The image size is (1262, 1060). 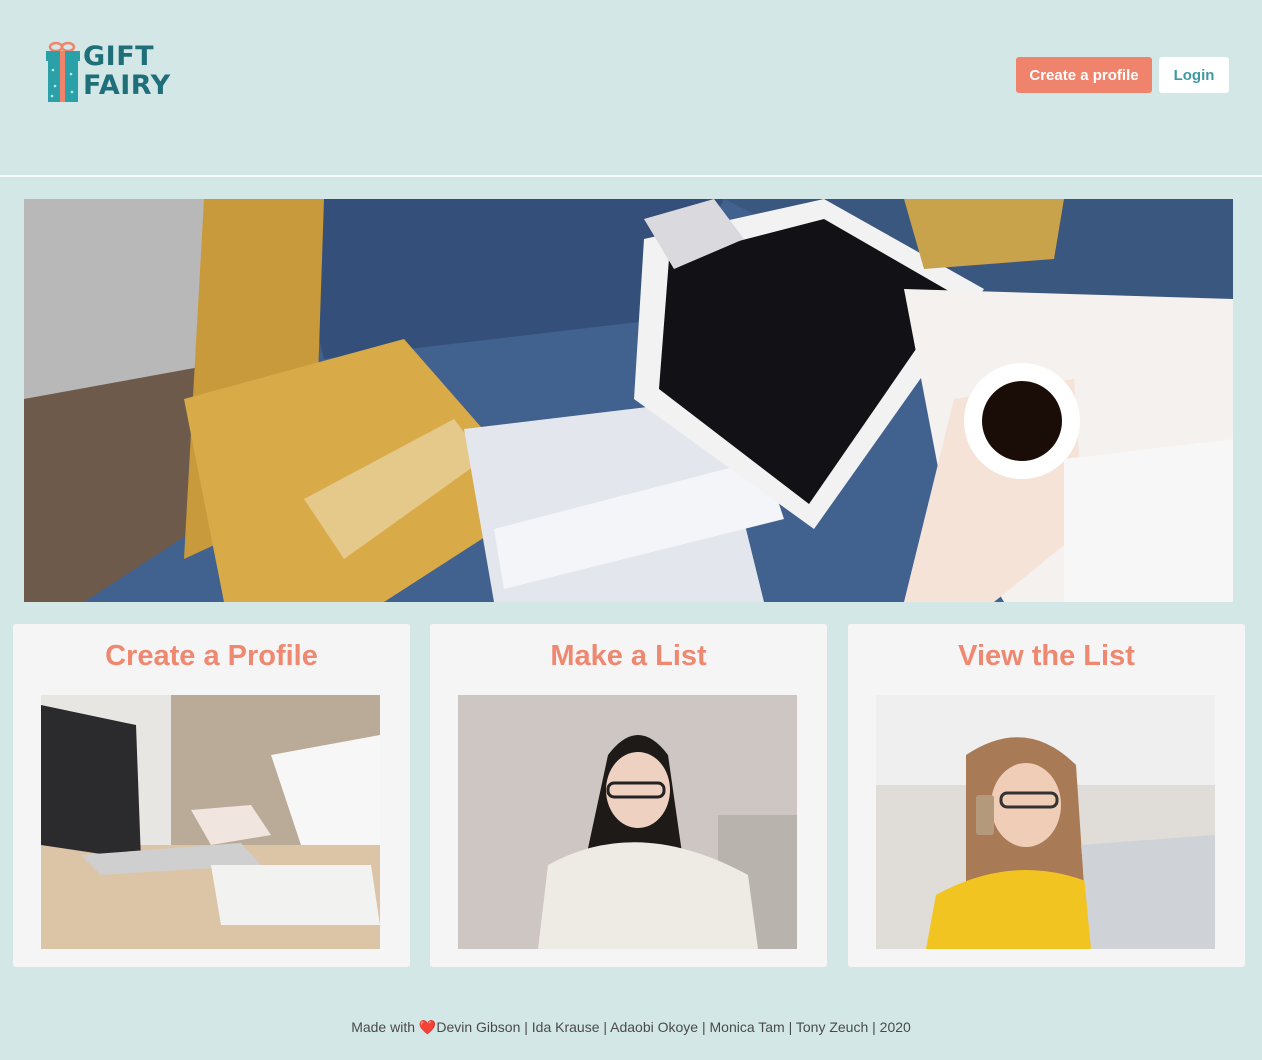 I want to click on logo-text: GIFT FAIRY, so click(x=127, y=71).